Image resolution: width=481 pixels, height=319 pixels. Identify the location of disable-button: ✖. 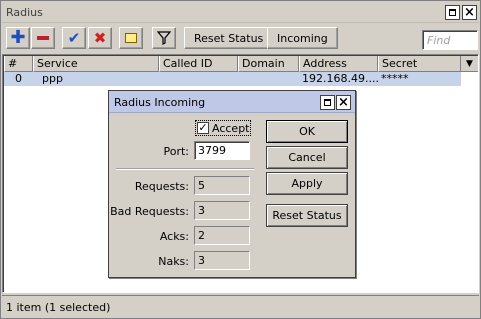
(100, 38).